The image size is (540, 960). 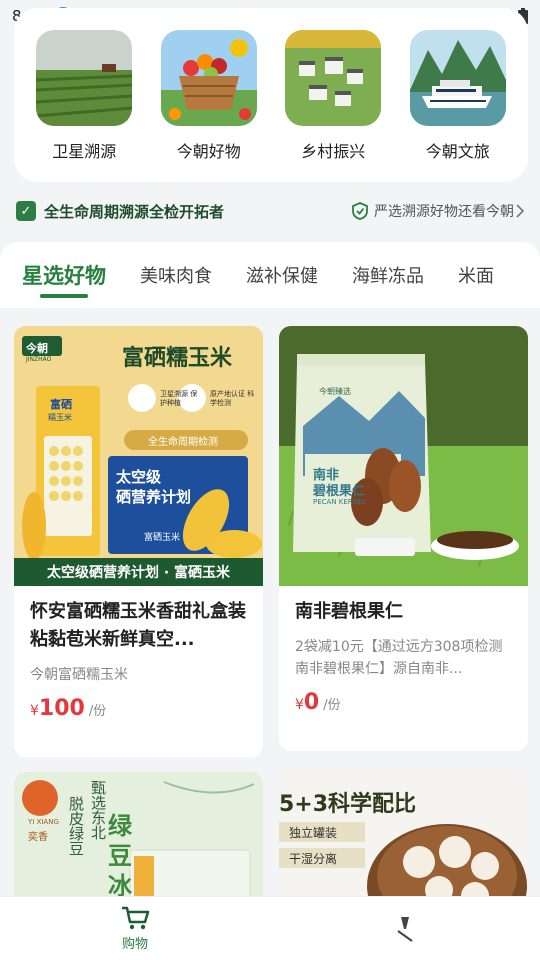 What do you see at coordinates (138, 708) in the screenshot?
I see `product-price: ¥ 100 /份` at bounding box center [138, 708].